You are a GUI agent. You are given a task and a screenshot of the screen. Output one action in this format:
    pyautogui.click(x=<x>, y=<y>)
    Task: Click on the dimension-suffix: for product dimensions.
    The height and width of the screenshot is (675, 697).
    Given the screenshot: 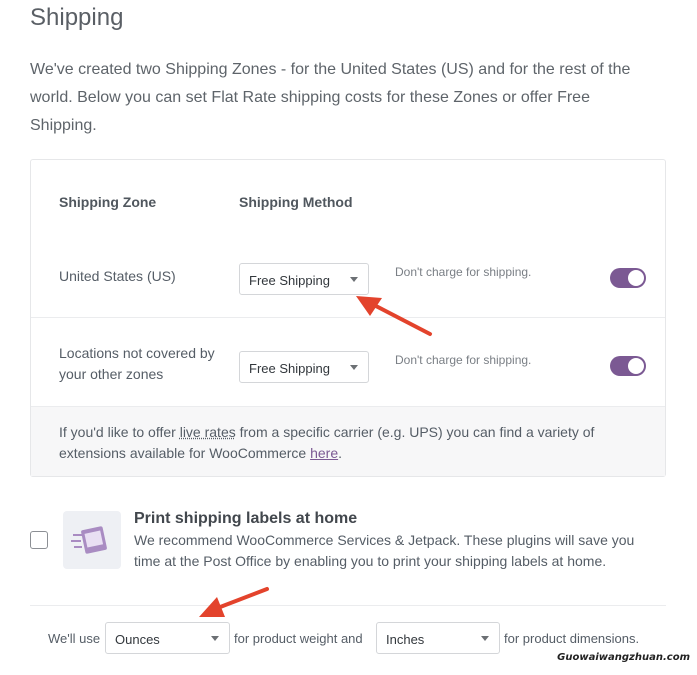 What is the action you would take?
    pyautogui.click(x=572, y=638)
    